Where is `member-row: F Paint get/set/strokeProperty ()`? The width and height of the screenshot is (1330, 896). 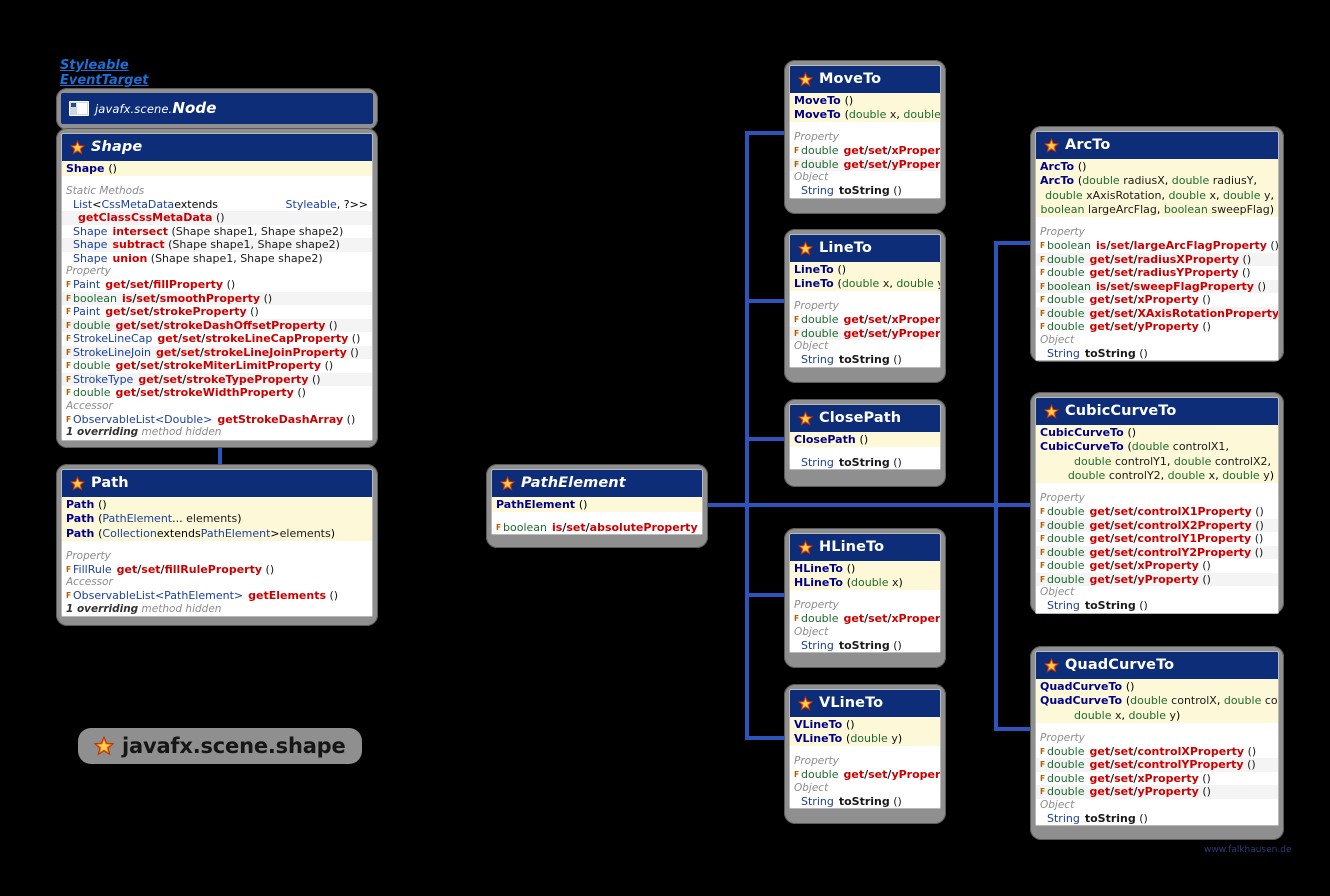 member-row: F Paint get/set/strokeProperty () is located at coordinates (217, 312).